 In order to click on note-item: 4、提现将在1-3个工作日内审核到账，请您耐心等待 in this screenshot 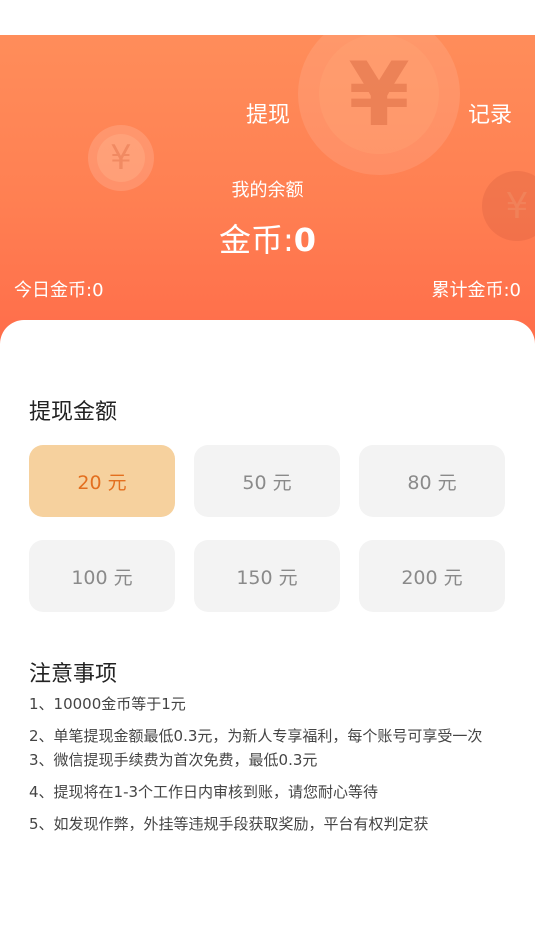, I will do `click(204, 792)`.